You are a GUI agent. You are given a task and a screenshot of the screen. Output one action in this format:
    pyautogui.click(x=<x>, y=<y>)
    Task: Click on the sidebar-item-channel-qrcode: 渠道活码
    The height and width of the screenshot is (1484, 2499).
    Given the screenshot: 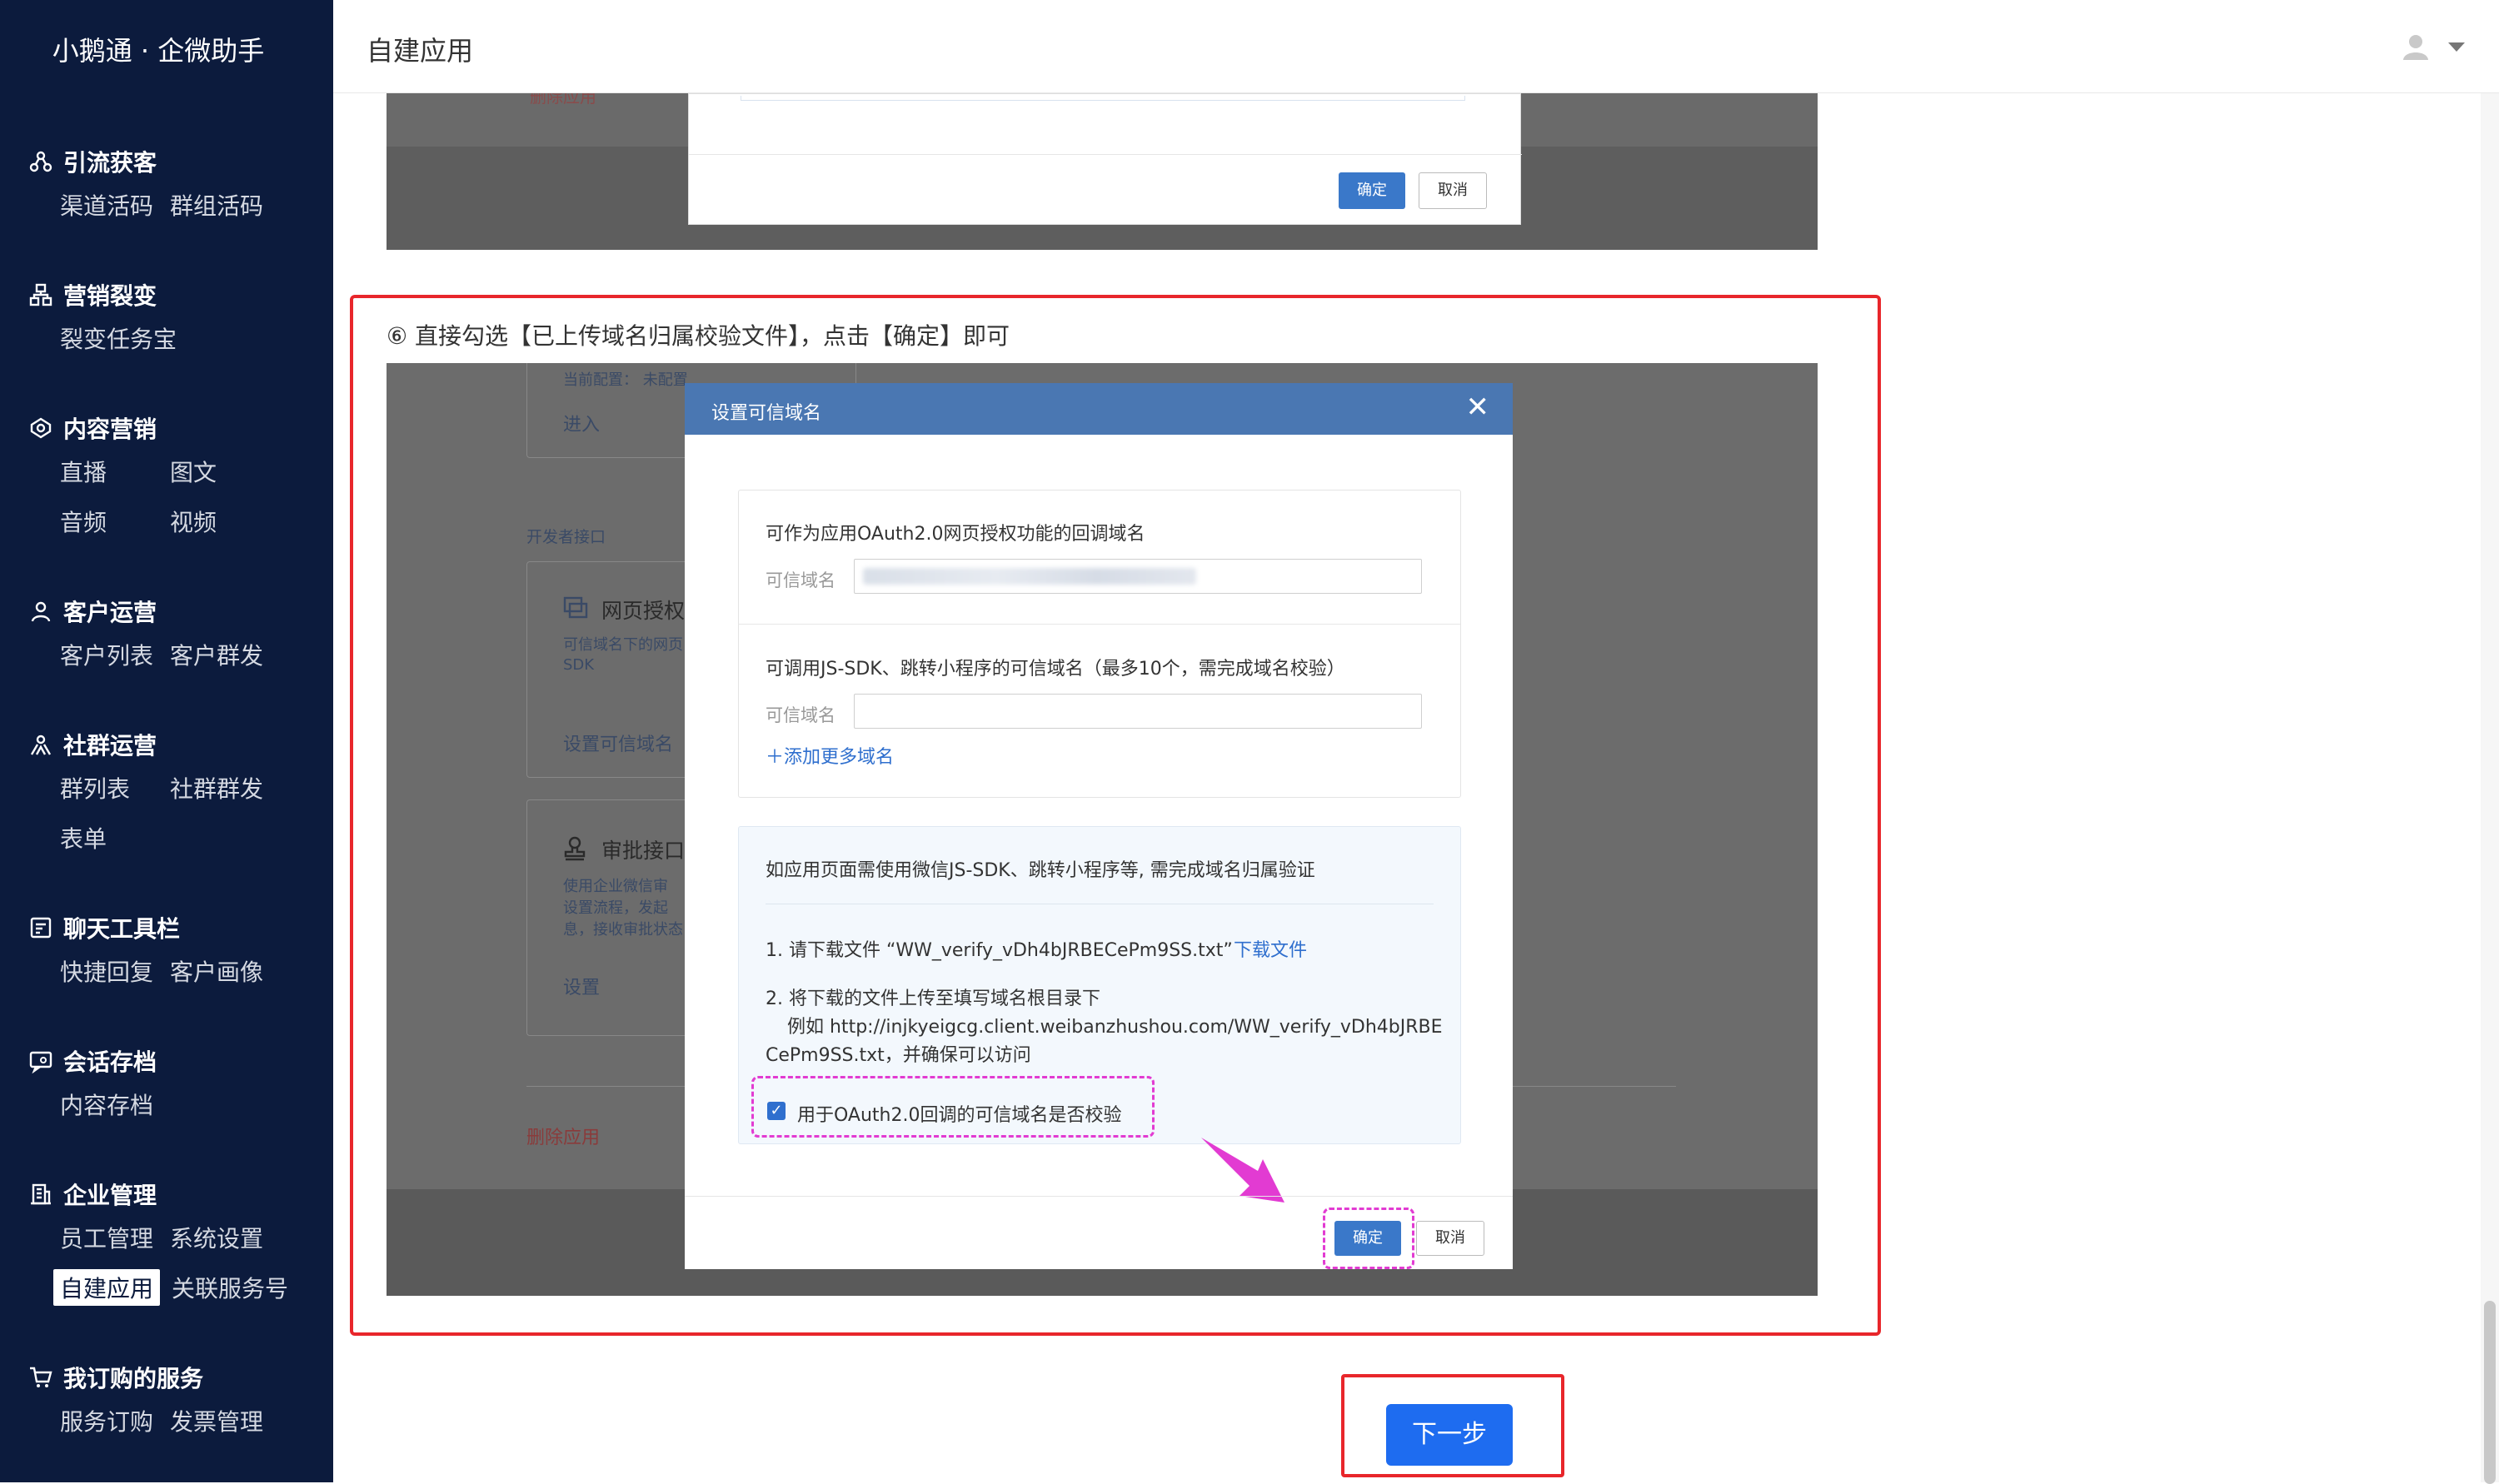 What is the action you would take?
    pyautogui.click(x=115, y=205)
    